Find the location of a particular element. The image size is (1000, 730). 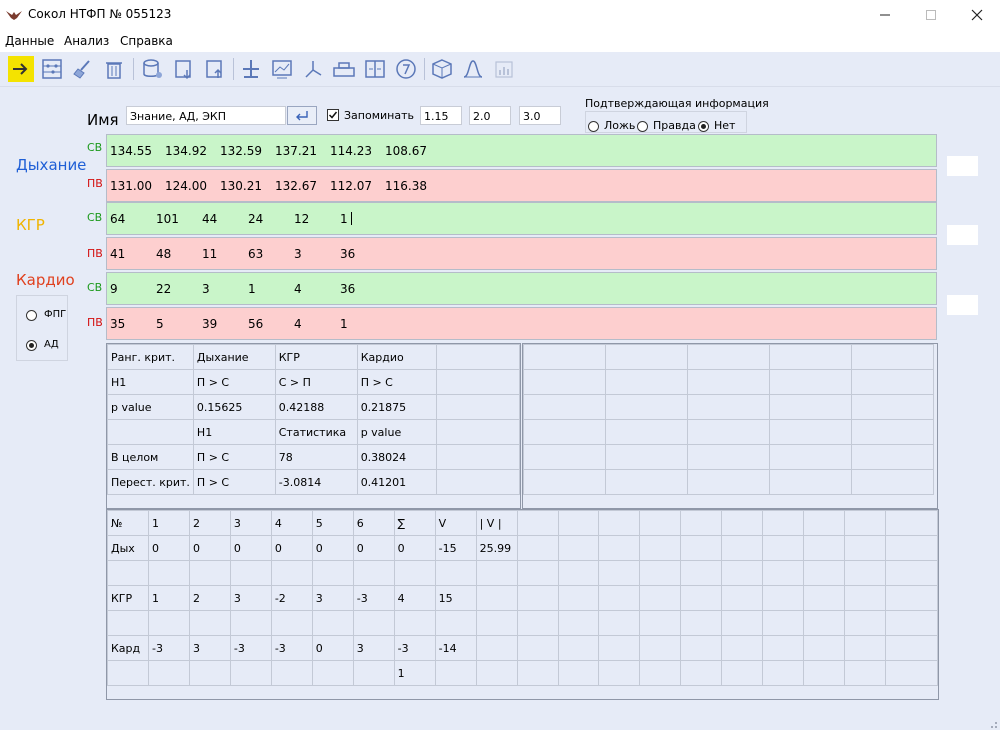

toolbar-db-settings-button is located at coordinates (153, 69).